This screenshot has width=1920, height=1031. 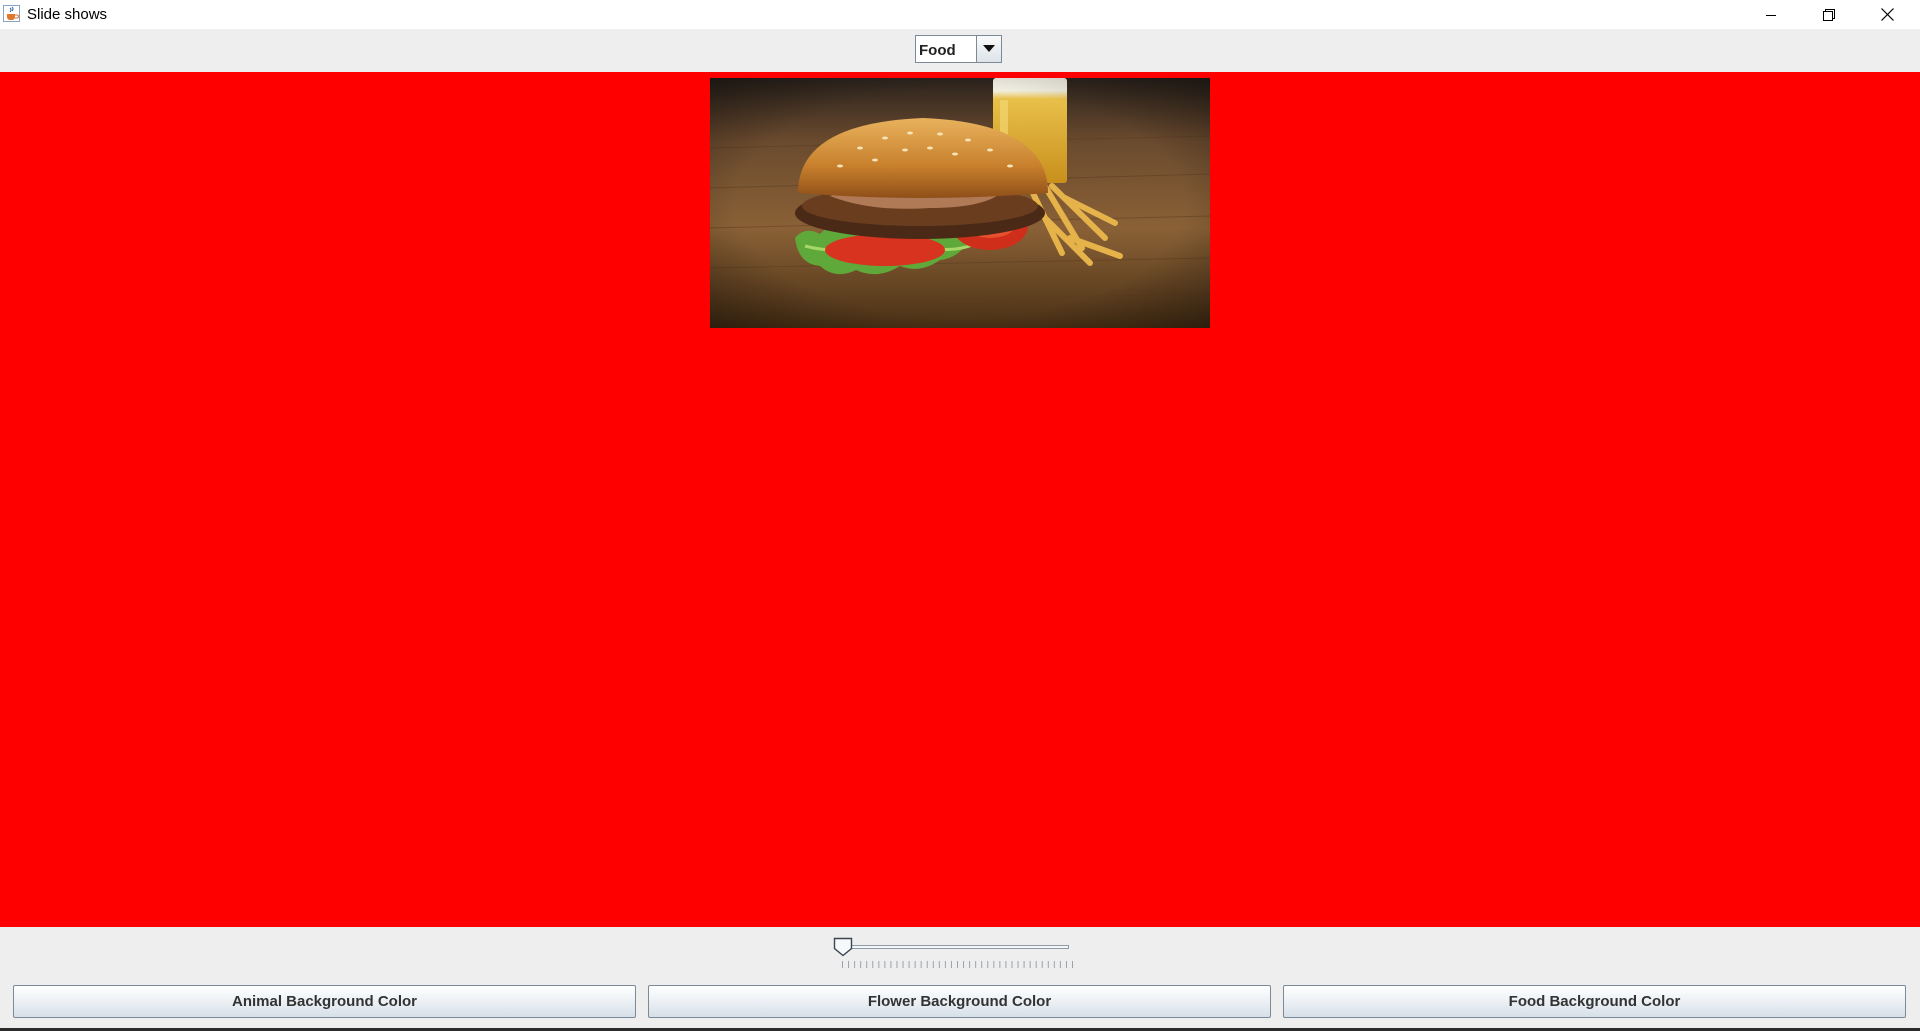 I want to click on slide-speed-slider, so click(x=954, y=953).